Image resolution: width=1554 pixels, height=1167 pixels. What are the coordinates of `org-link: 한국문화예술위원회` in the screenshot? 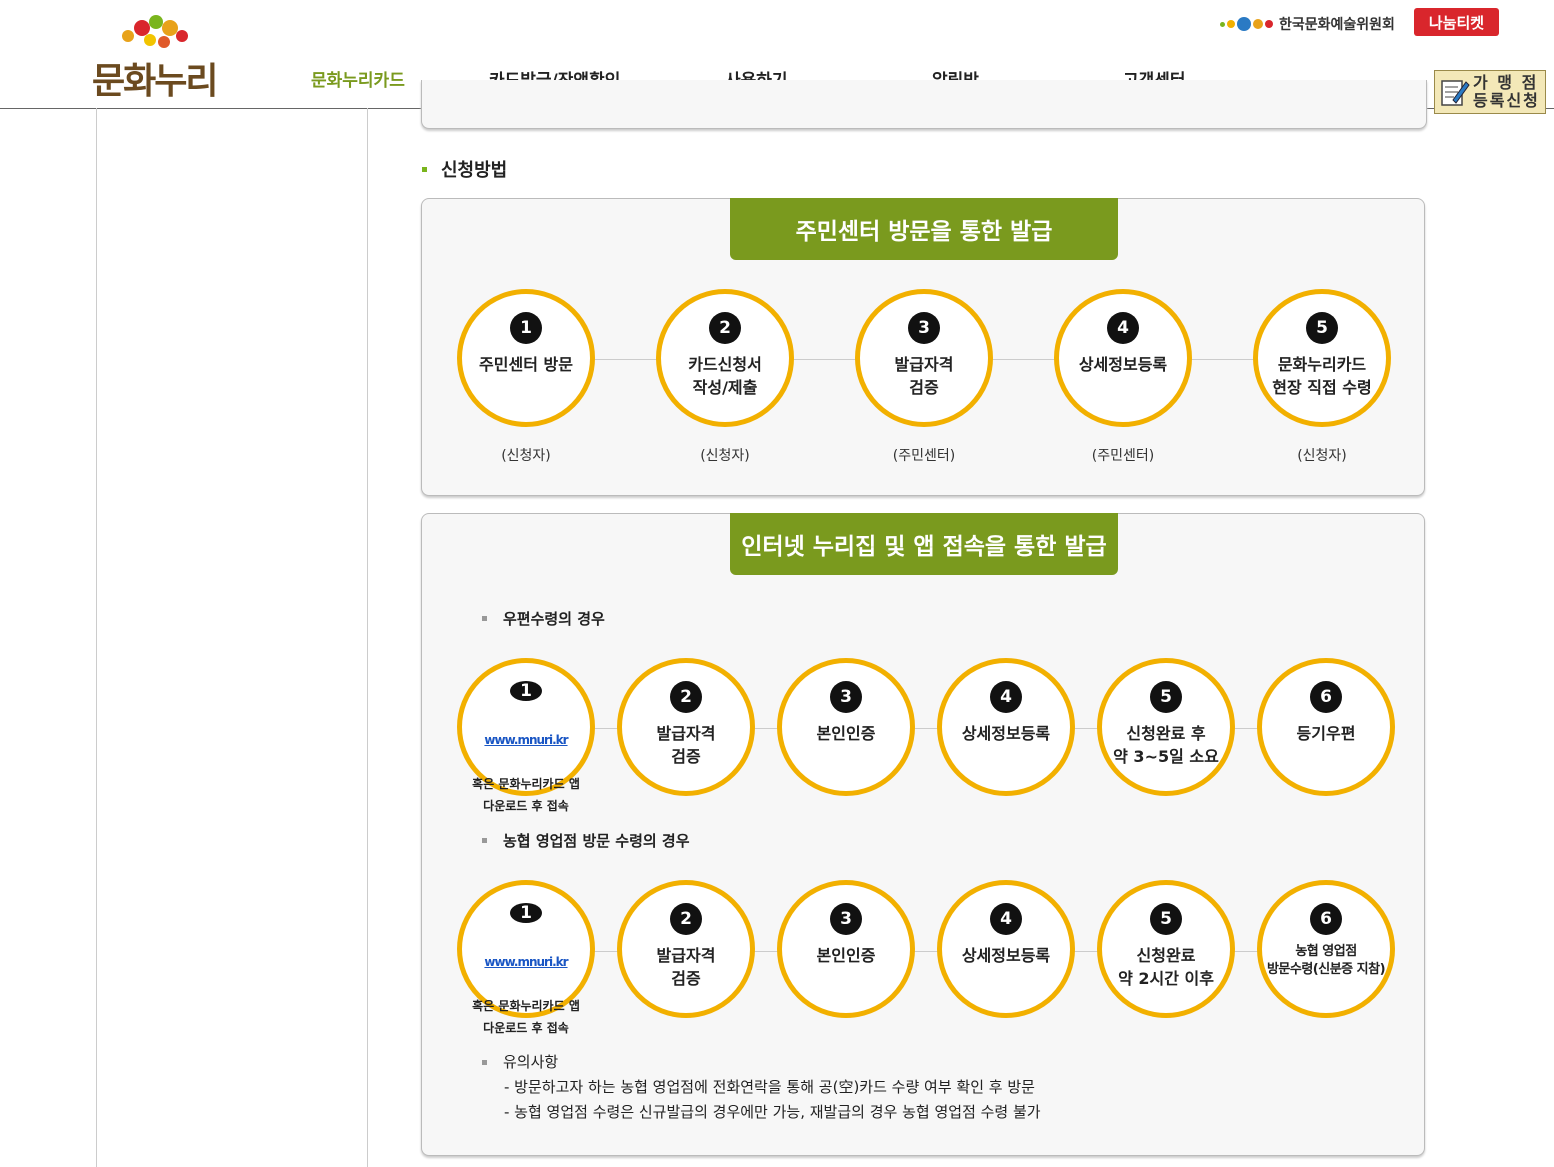 It's located at (1307, 24).